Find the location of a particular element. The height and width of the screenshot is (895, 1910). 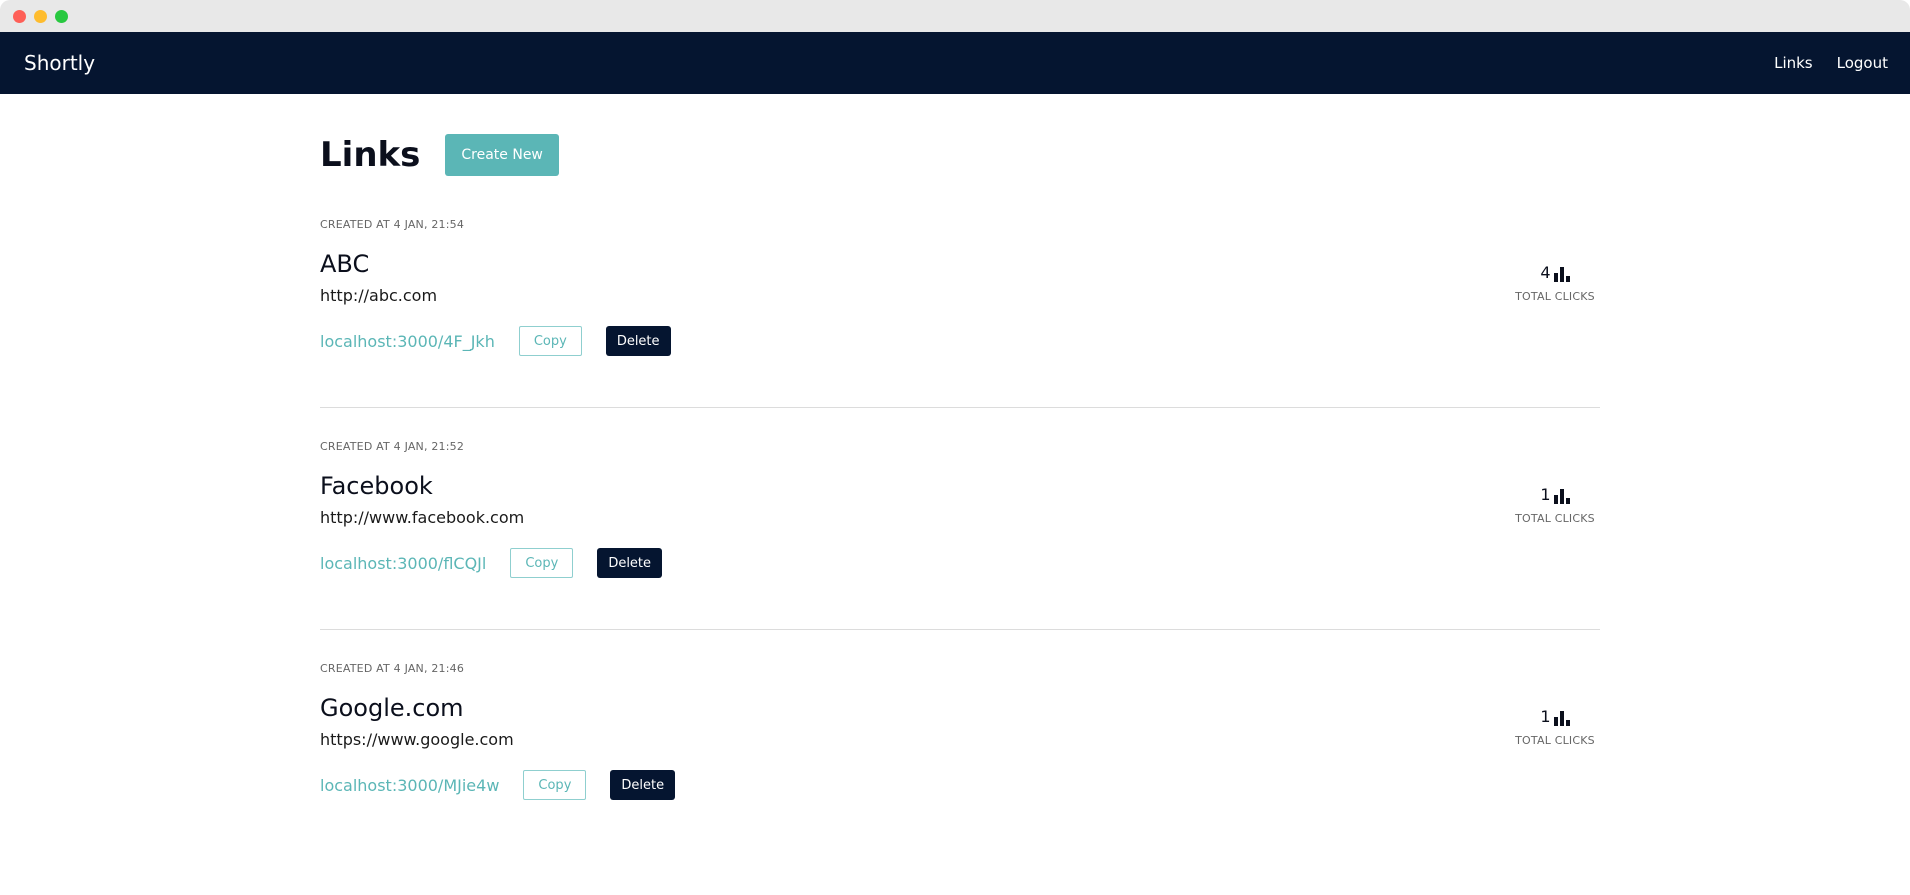

short-link: localhost:3000/flCQJl is located at coordinates (403, 563).